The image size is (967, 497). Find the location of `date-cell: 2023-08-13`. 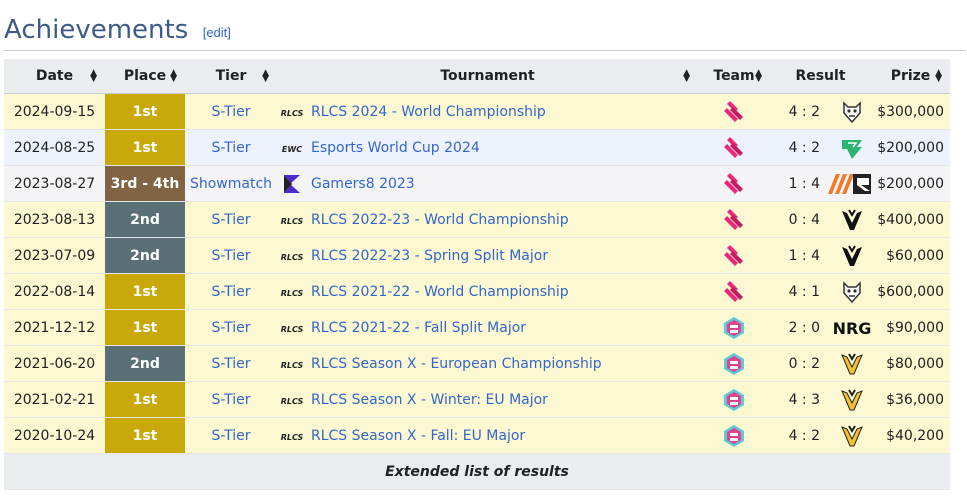

date-cell: 2023-08-13 is located at coordinates (54, 219).